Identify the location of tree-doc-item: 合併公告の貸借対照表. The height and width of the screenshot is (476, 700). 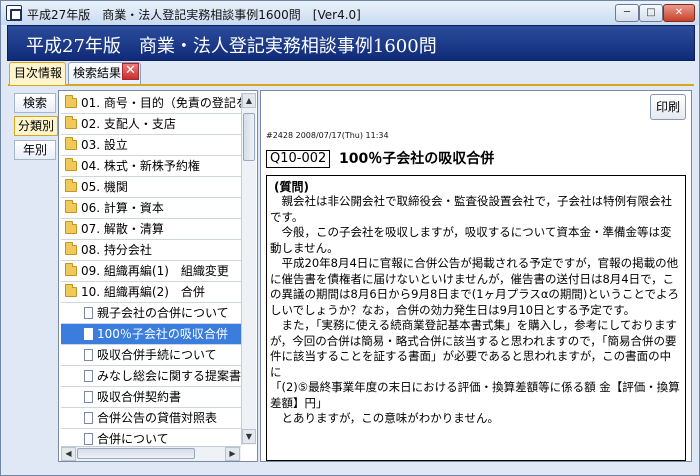
(151, 418).